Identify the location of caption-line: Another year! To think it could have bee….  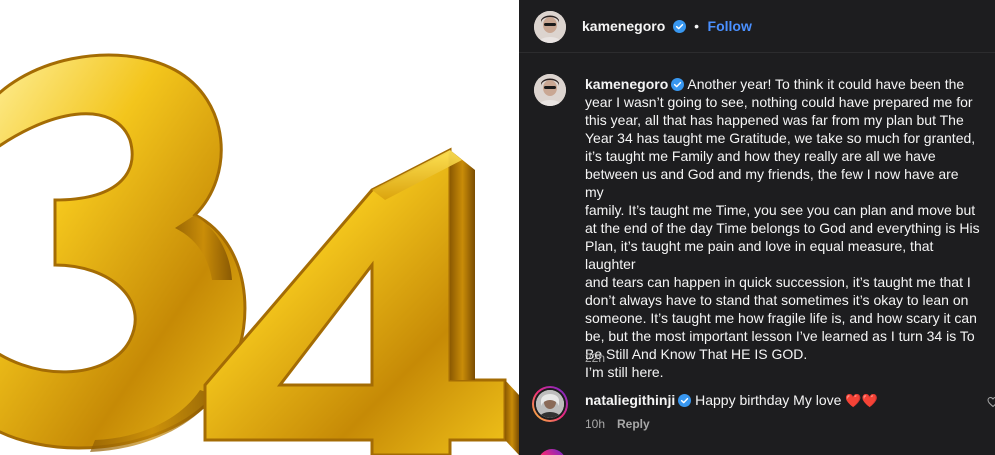
(826, 84).